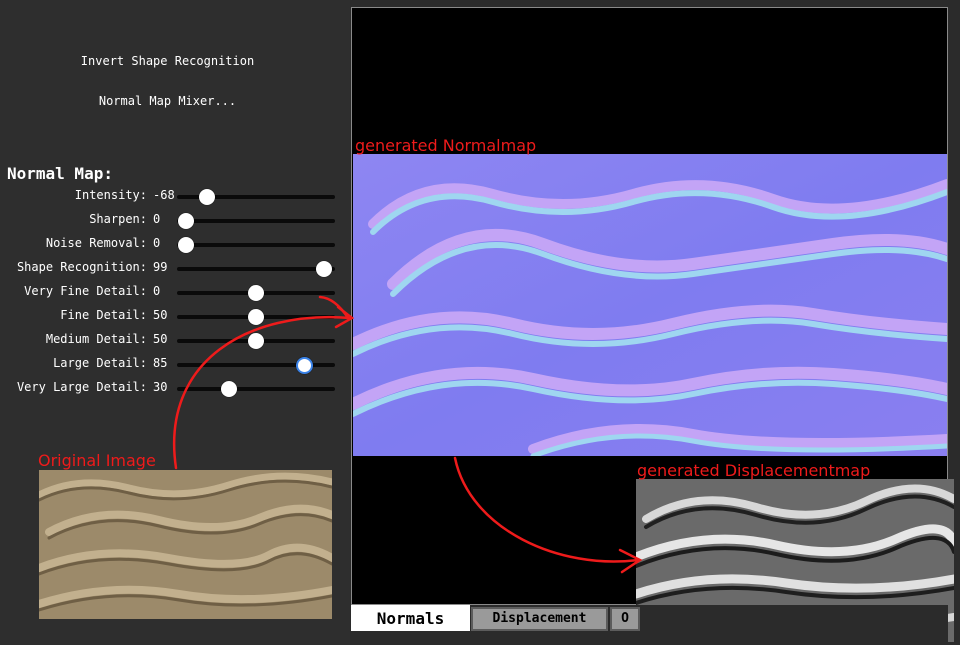 Image resolution: width=960 pixels, height=645 pixels. Describe the element at coordinates (96, 339) in the screenshot. I see `slider-label: Medium Detail:` at that location.